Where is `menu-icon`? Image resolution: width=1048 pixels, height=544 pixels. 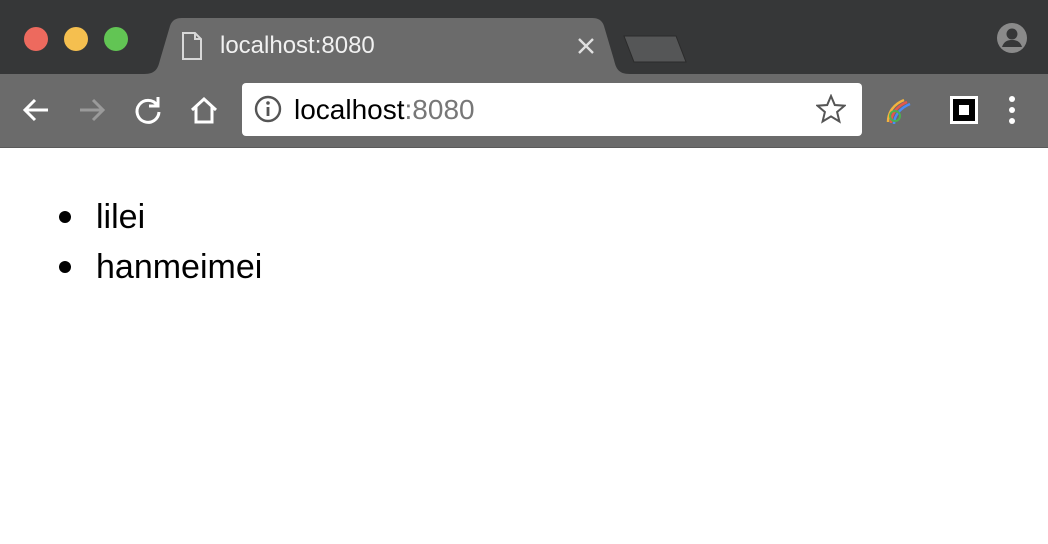 menu-icon is located at coordinates (1012, 112).